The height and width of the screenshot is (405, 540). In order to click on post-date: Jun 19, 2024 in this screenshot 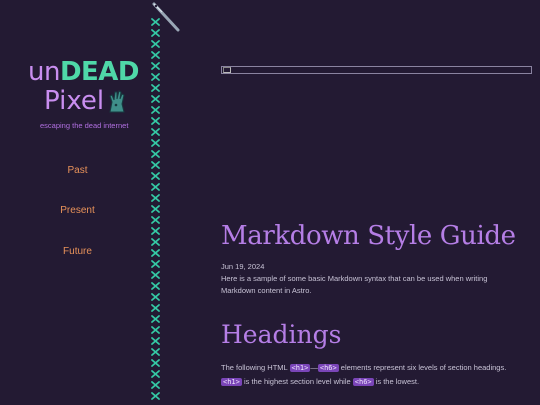, I will do `click(243, 266)`.